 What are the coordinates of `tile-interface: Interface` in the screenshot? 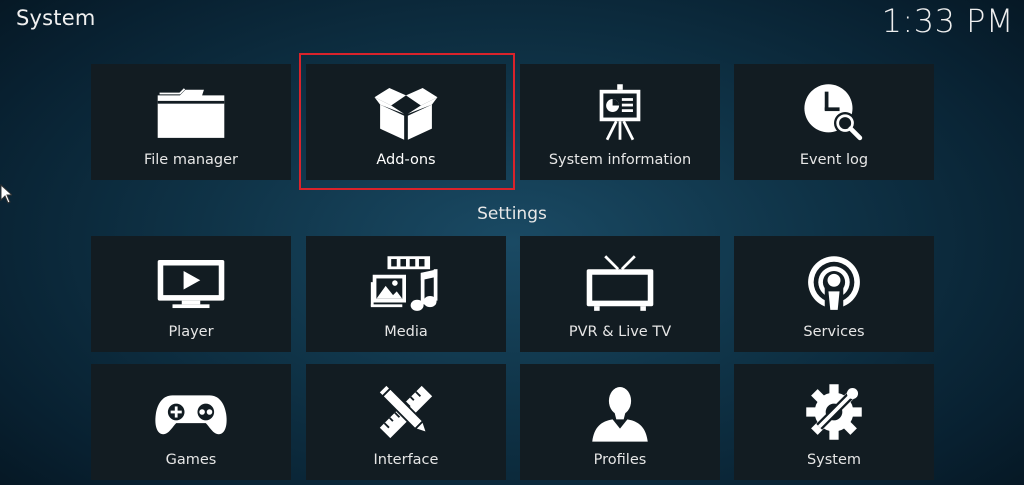 It's located at (406, 422).